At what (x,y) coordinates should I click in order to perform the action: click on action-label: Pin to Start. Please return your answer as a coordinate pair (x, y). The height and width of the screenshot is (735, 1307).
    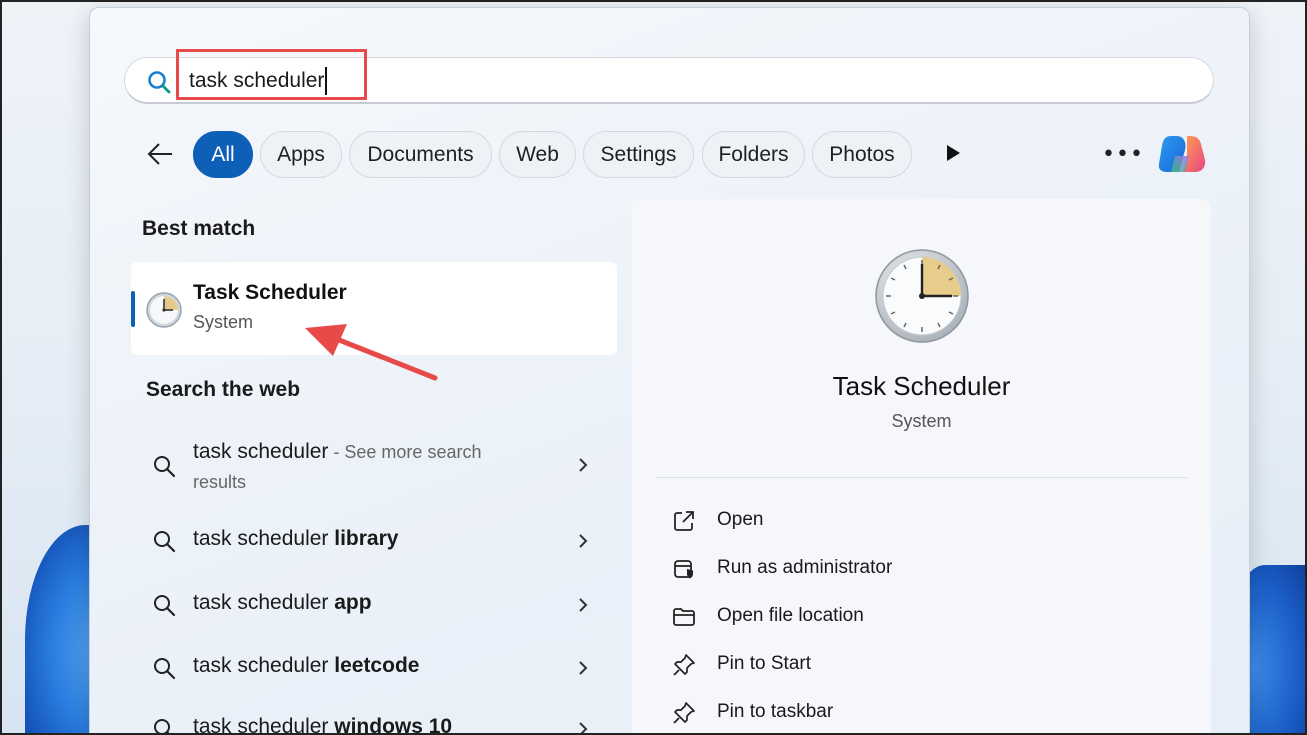
    Looking at the image, I should click on (764, 663).